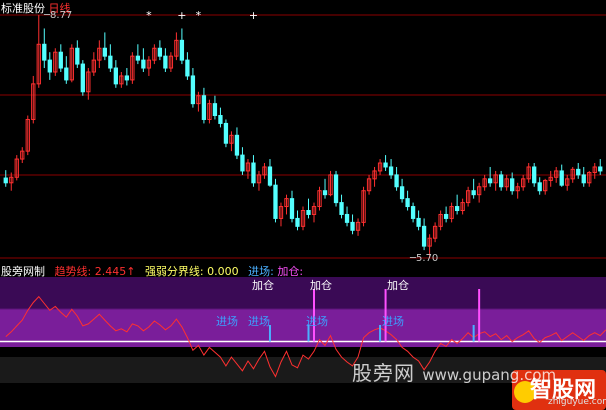  What do you see at coordinates (577, 402) in the screenshot?
I see `logo-sub-text: zhiguyue.com` at bounding box center [577, 402].